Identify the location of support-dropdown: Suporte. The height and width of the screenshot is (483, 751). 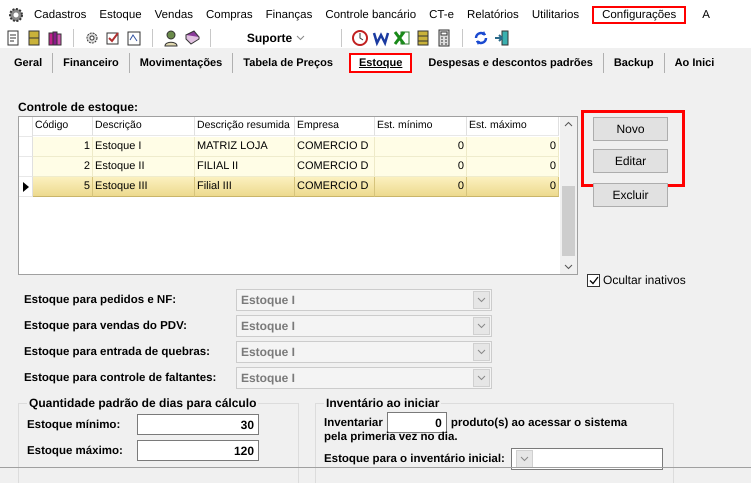
(276, 37).